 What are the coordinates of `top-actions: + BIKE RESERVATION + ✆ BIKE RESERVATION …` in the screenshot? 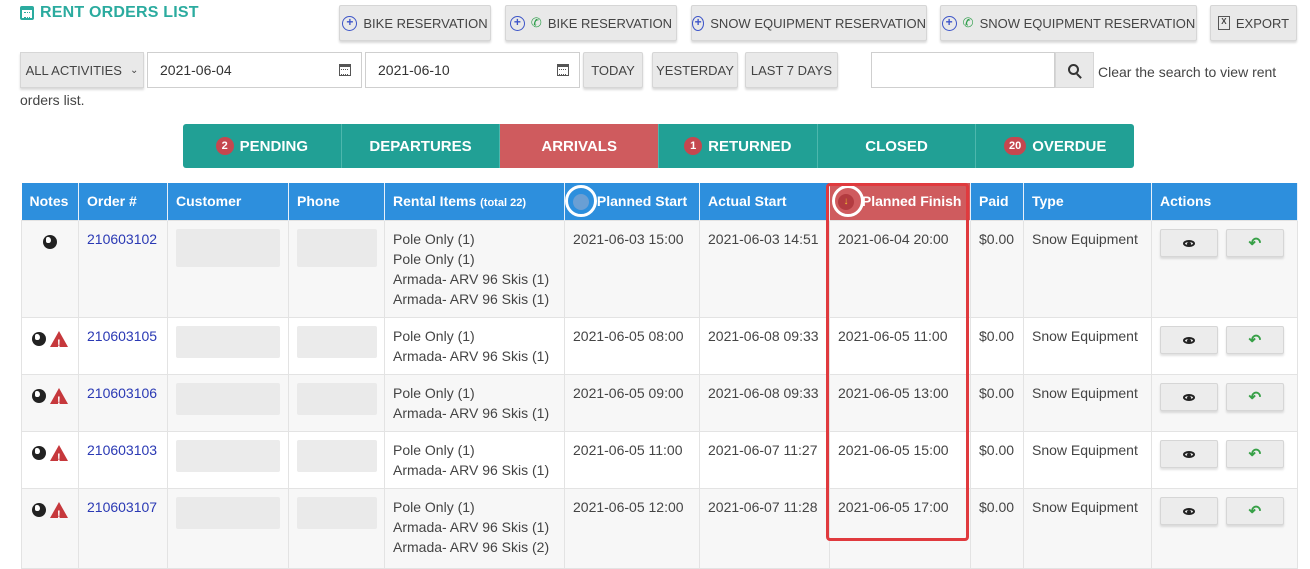 It's located at (655, 23).